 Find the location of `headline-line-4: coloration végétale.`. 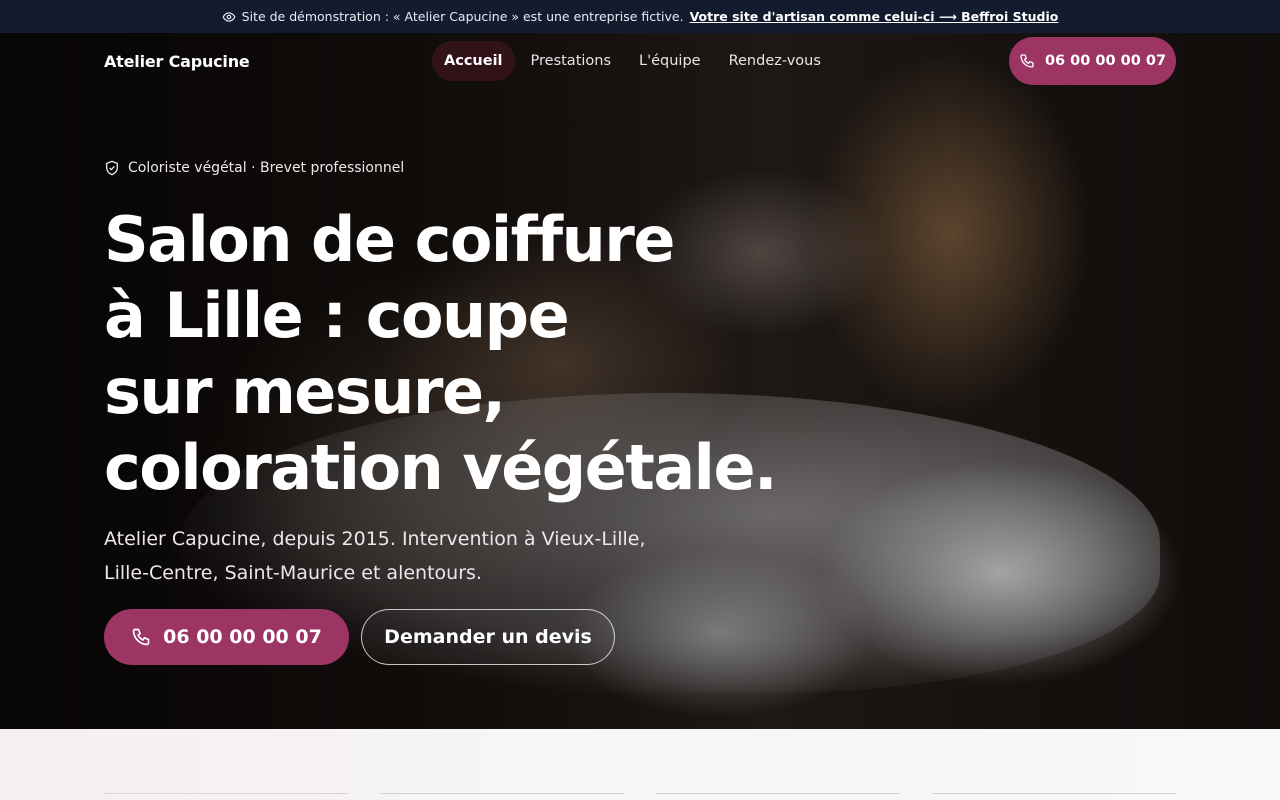

headline-line-4: coloration végétale. is located at coordinates (441, 467).